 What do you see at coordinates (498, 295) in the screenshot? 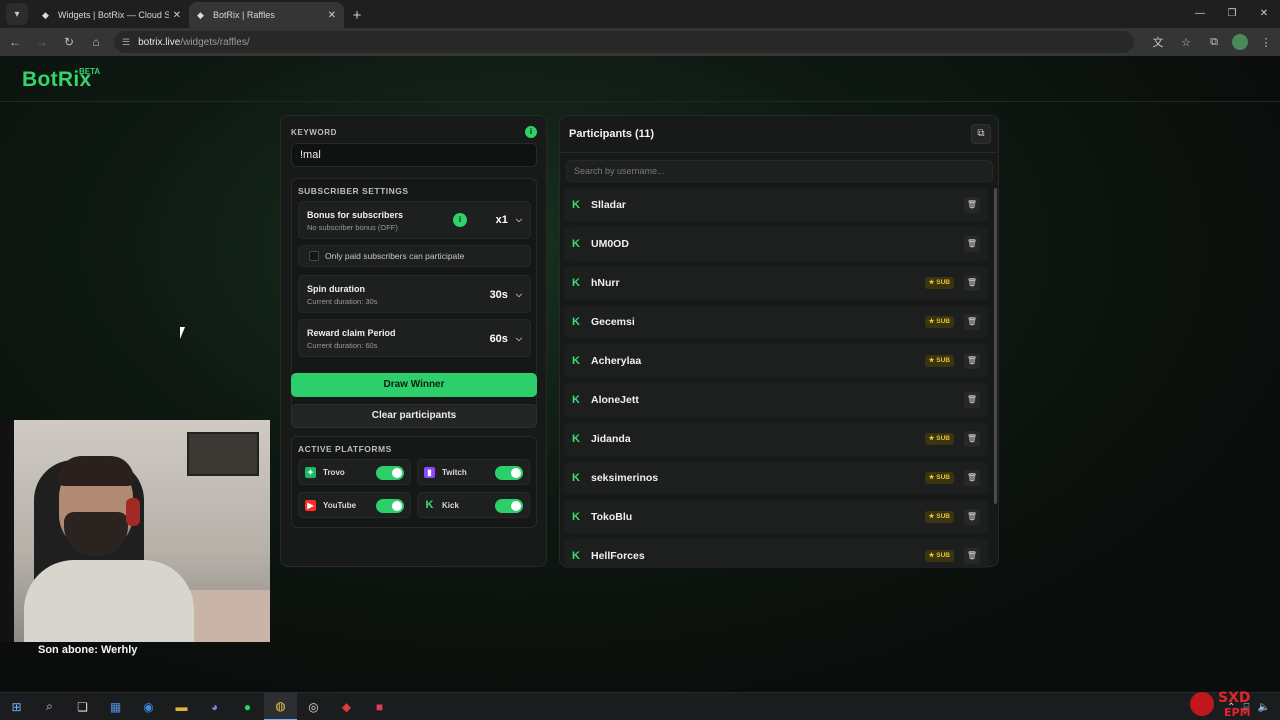
I see `spin-value: 30s` at bounding box center [498, 295].